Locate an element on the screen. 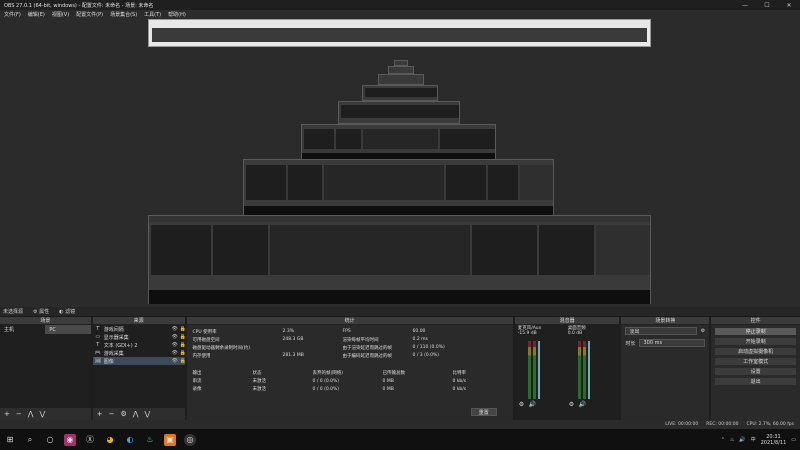  edge-icon: ◐ is located at coordinates (130, 440).